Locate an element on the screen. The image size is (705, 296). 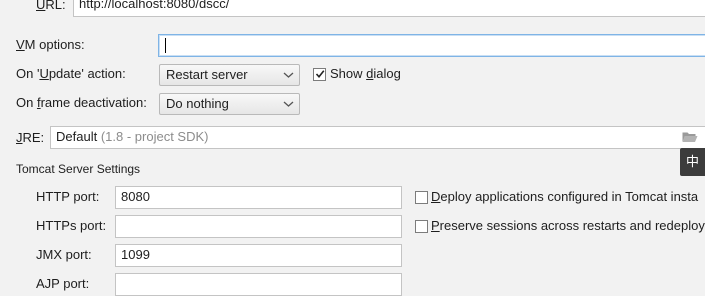
show-dialog-label: Show dialog is located at coordinates (365, 74).